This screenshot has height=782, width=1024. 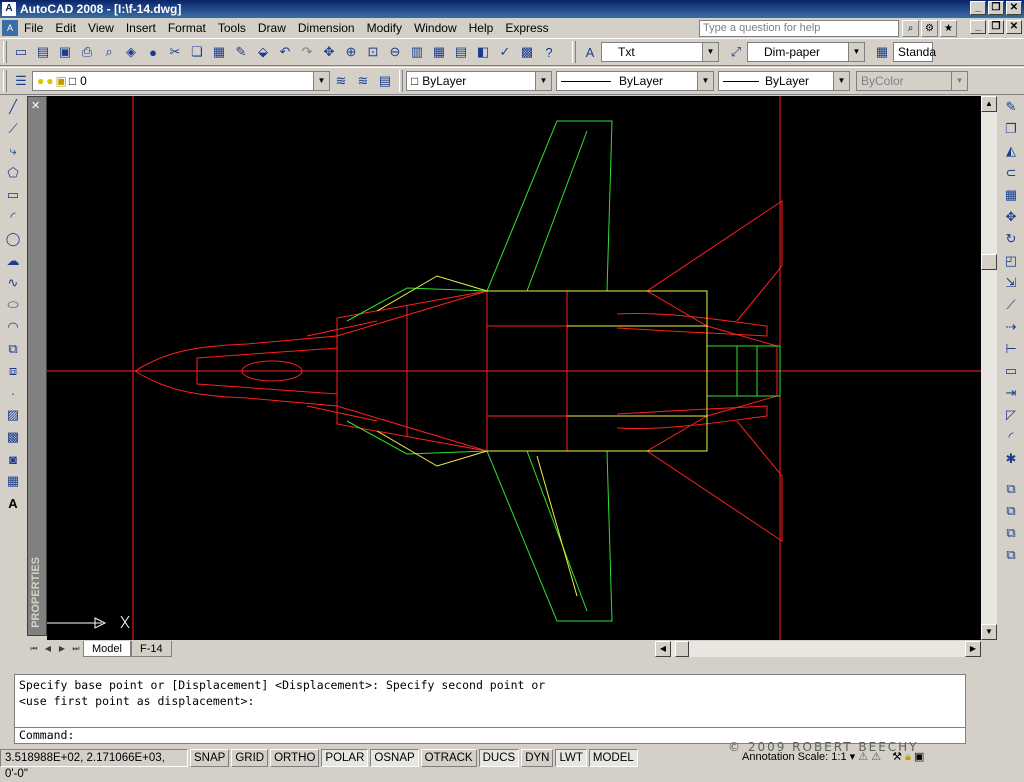 I want to click on plot-preview-icon: ⌕, so click(x=109, y=52).